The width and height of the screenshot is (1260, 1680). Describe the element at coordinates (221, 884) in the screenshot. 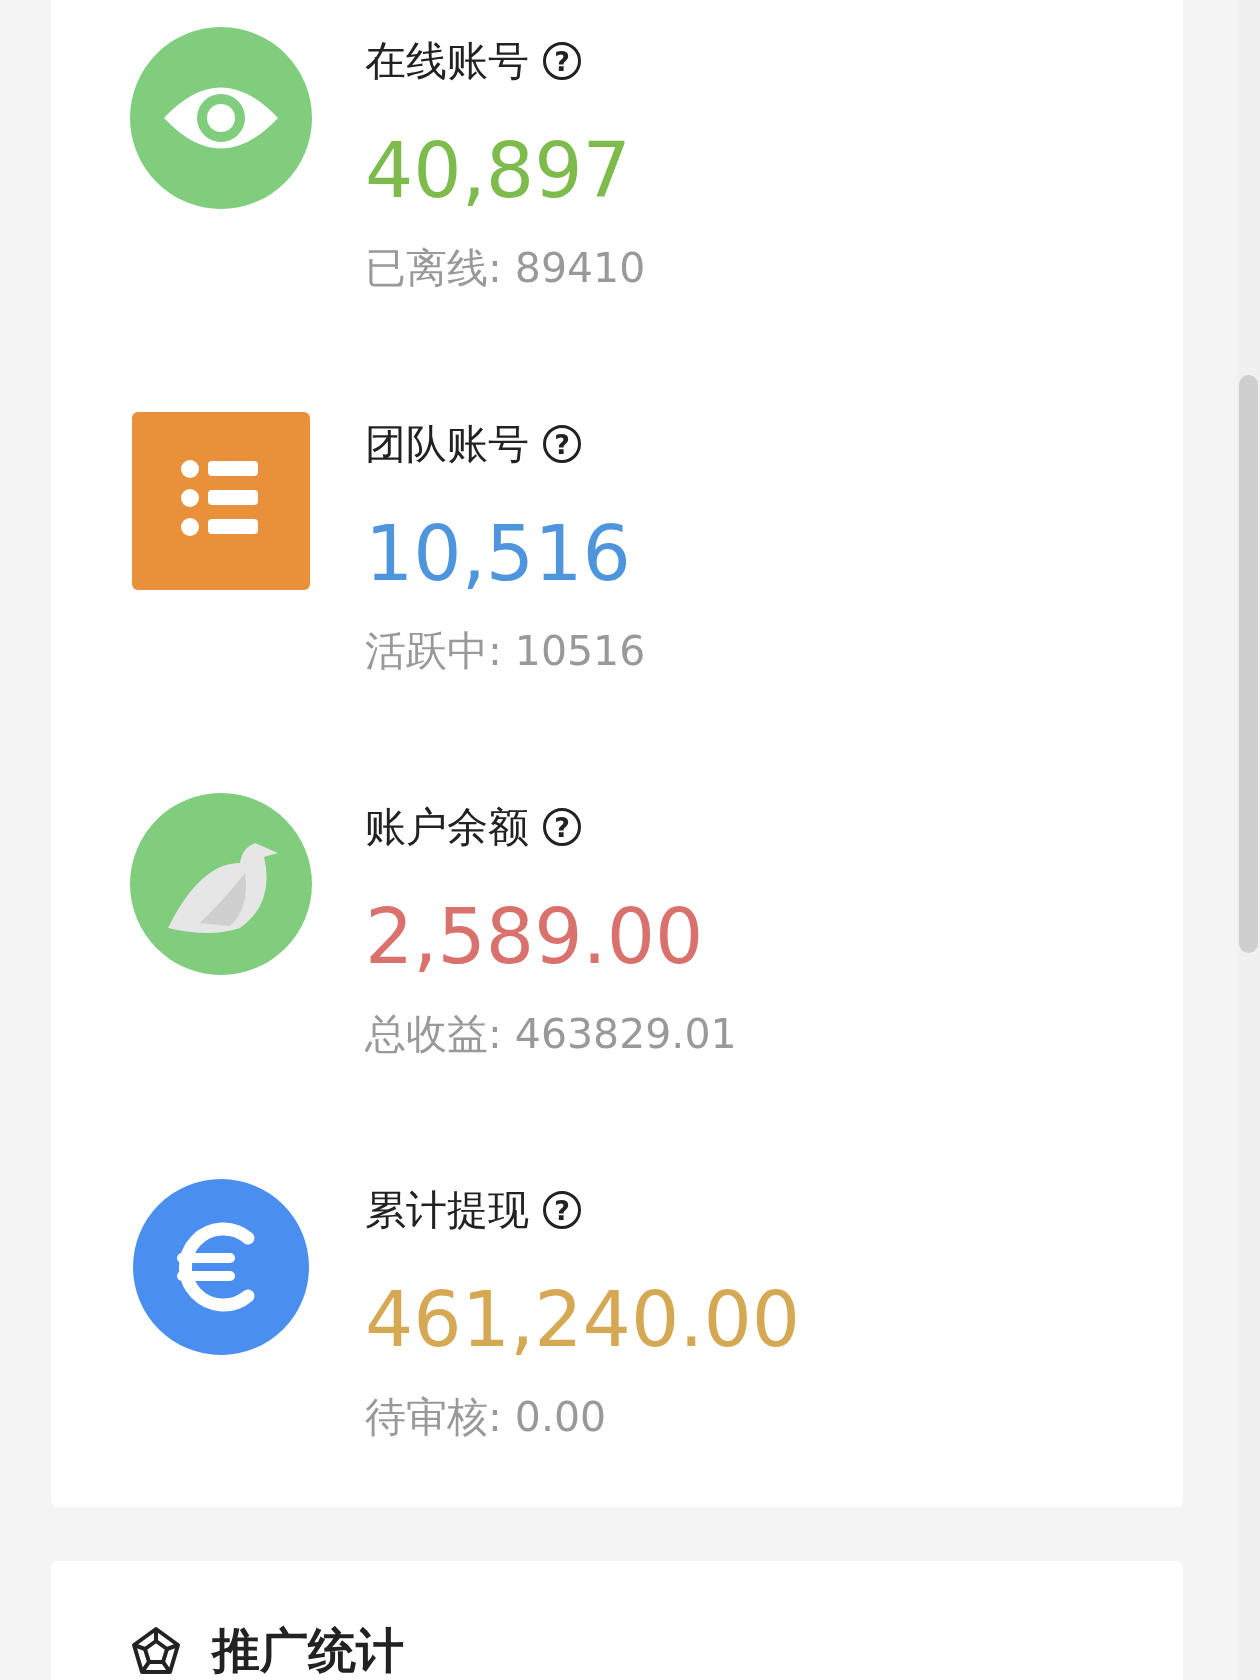

I see `bird-icon` at that location.